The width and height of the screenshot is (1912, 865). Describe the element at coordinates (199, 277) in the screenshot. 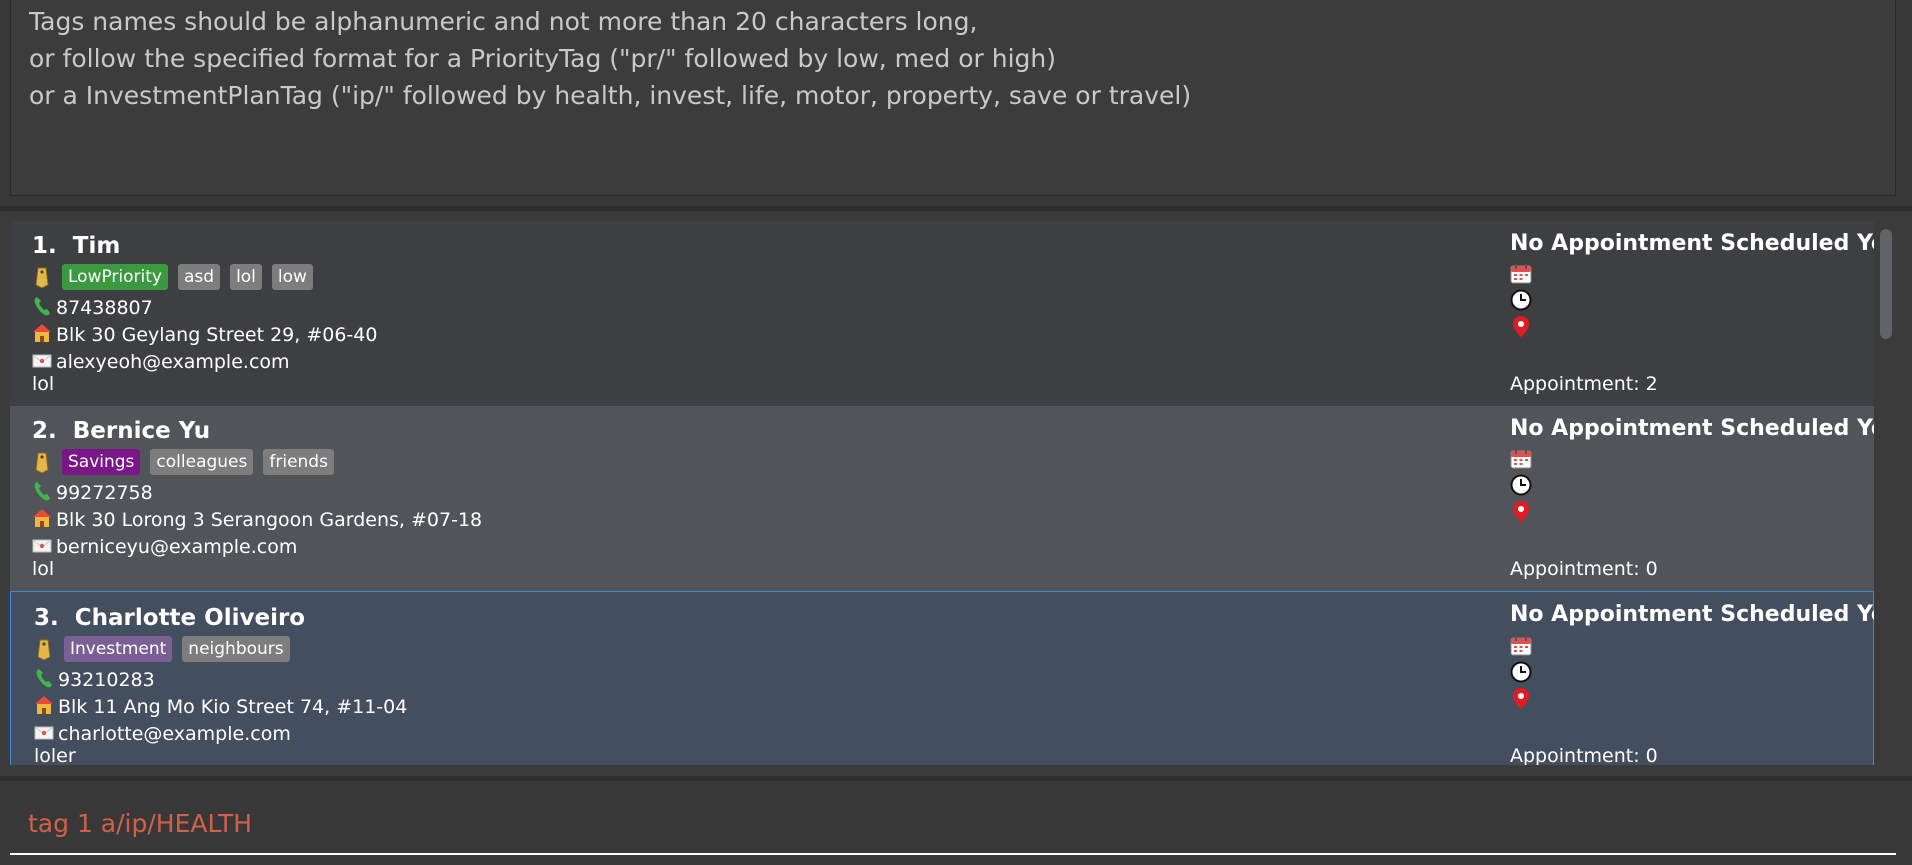

I see `tag: asd` at that location.